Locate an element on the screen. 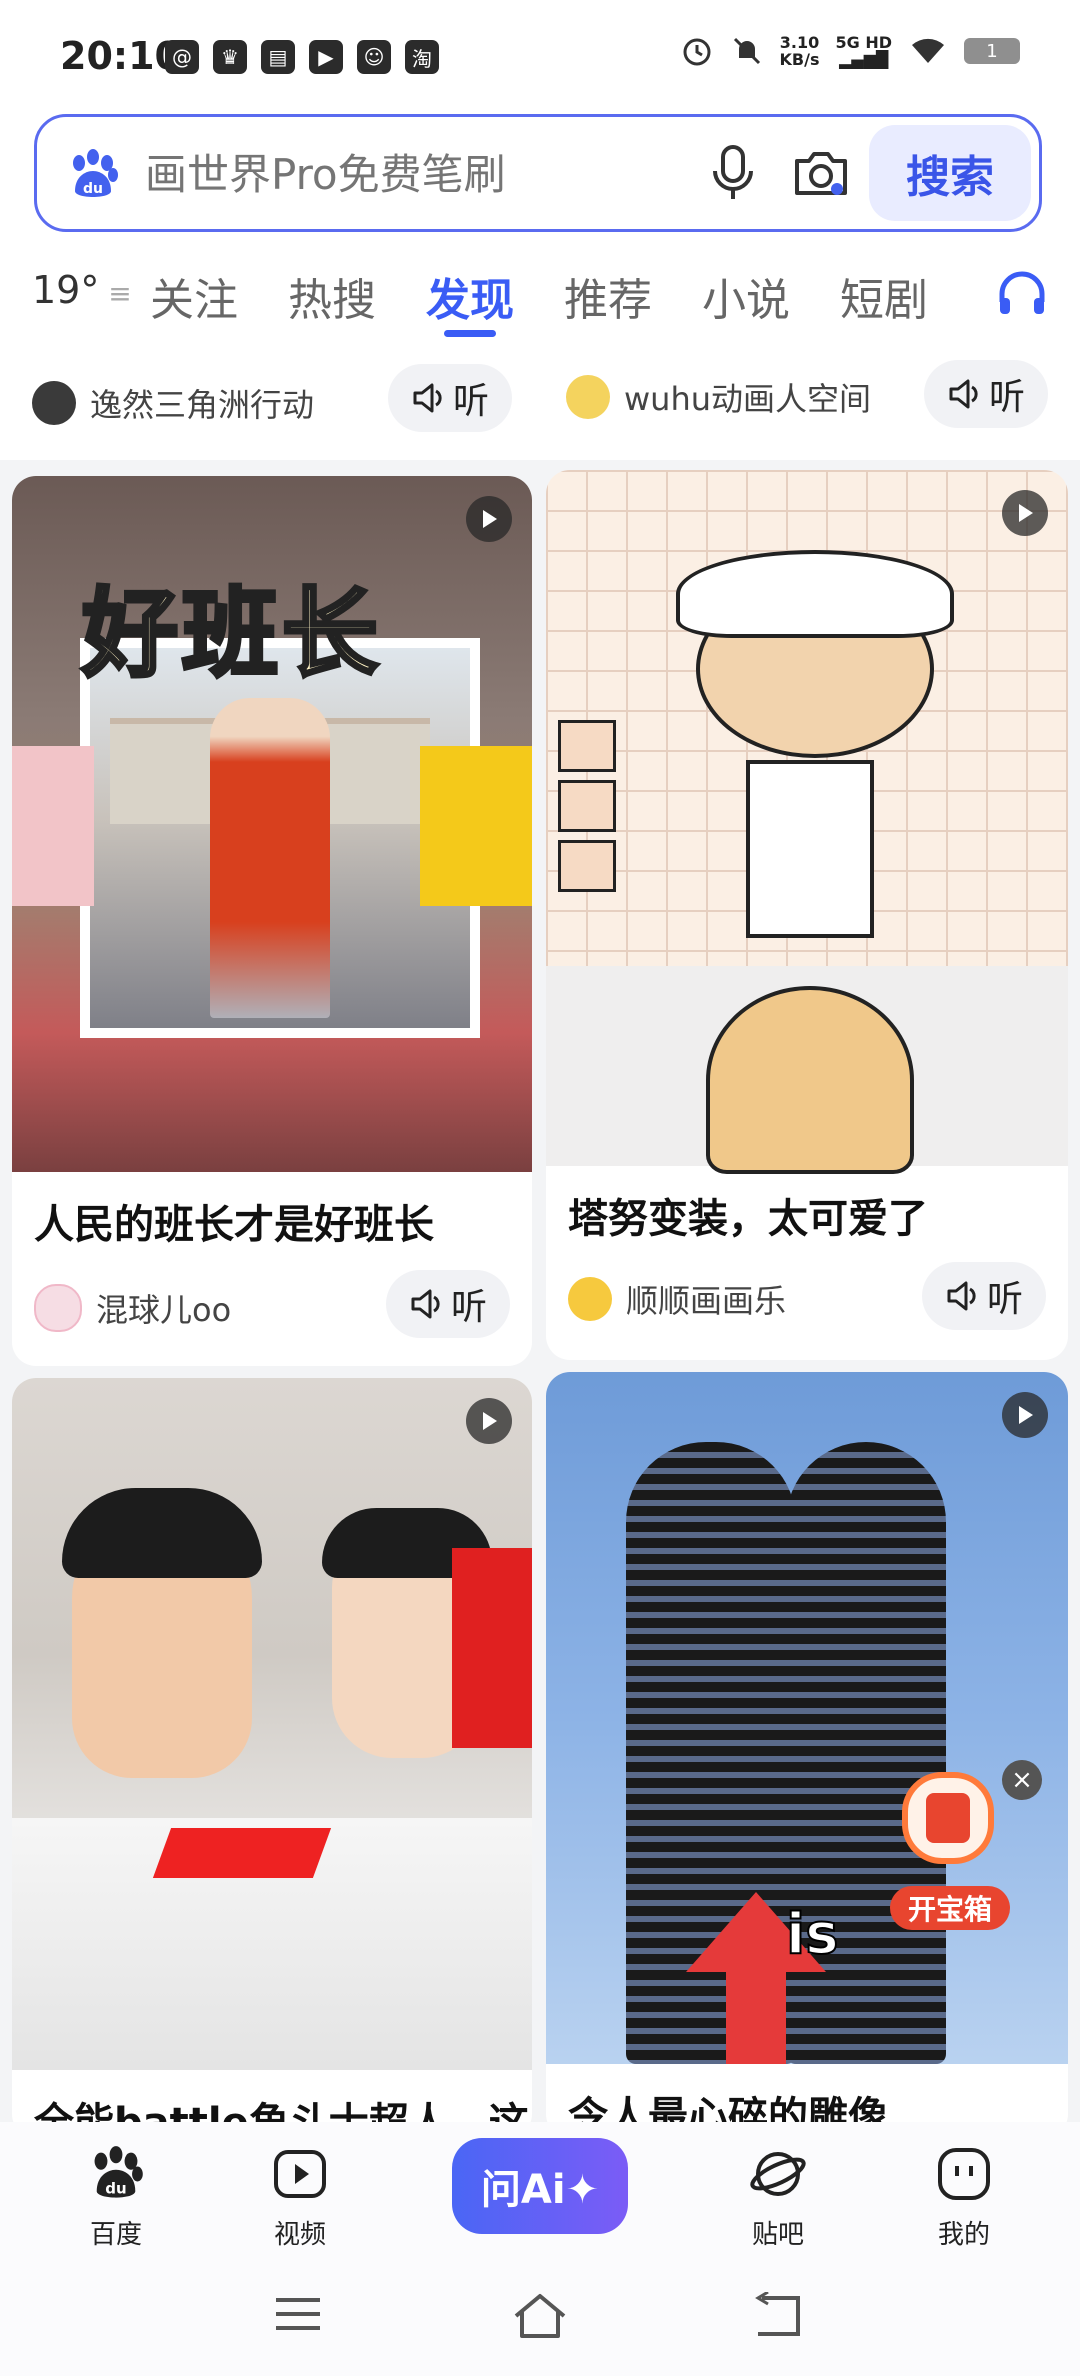 The width and height of the screenshot is (1080, 2376). nav-video-label: 视频 is located at coordinates (299, 2235).